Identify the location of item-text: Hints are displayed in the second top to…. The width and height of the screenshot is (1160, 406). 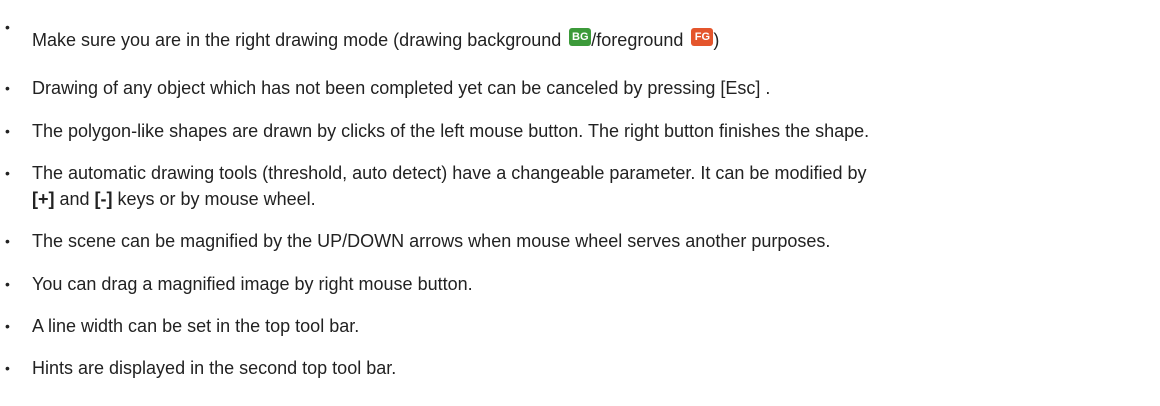
(214, 368).